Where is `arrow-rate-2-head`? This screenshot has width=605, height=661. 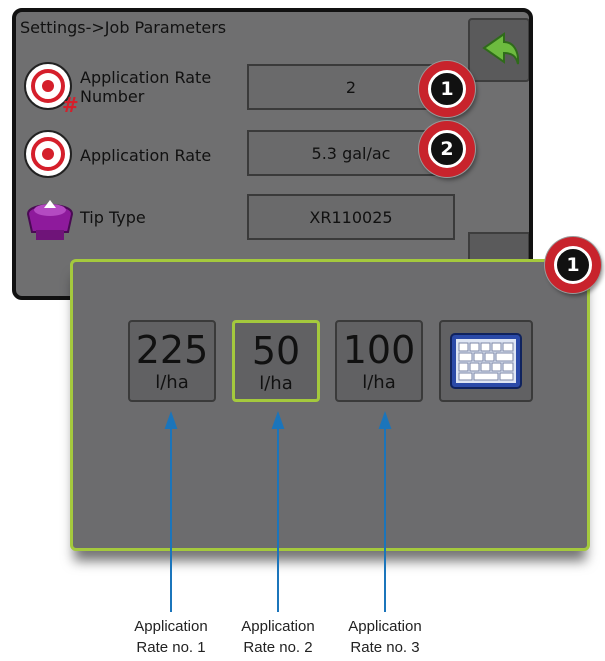
arrow-rate-2-head is located at coordinates (278, 420).